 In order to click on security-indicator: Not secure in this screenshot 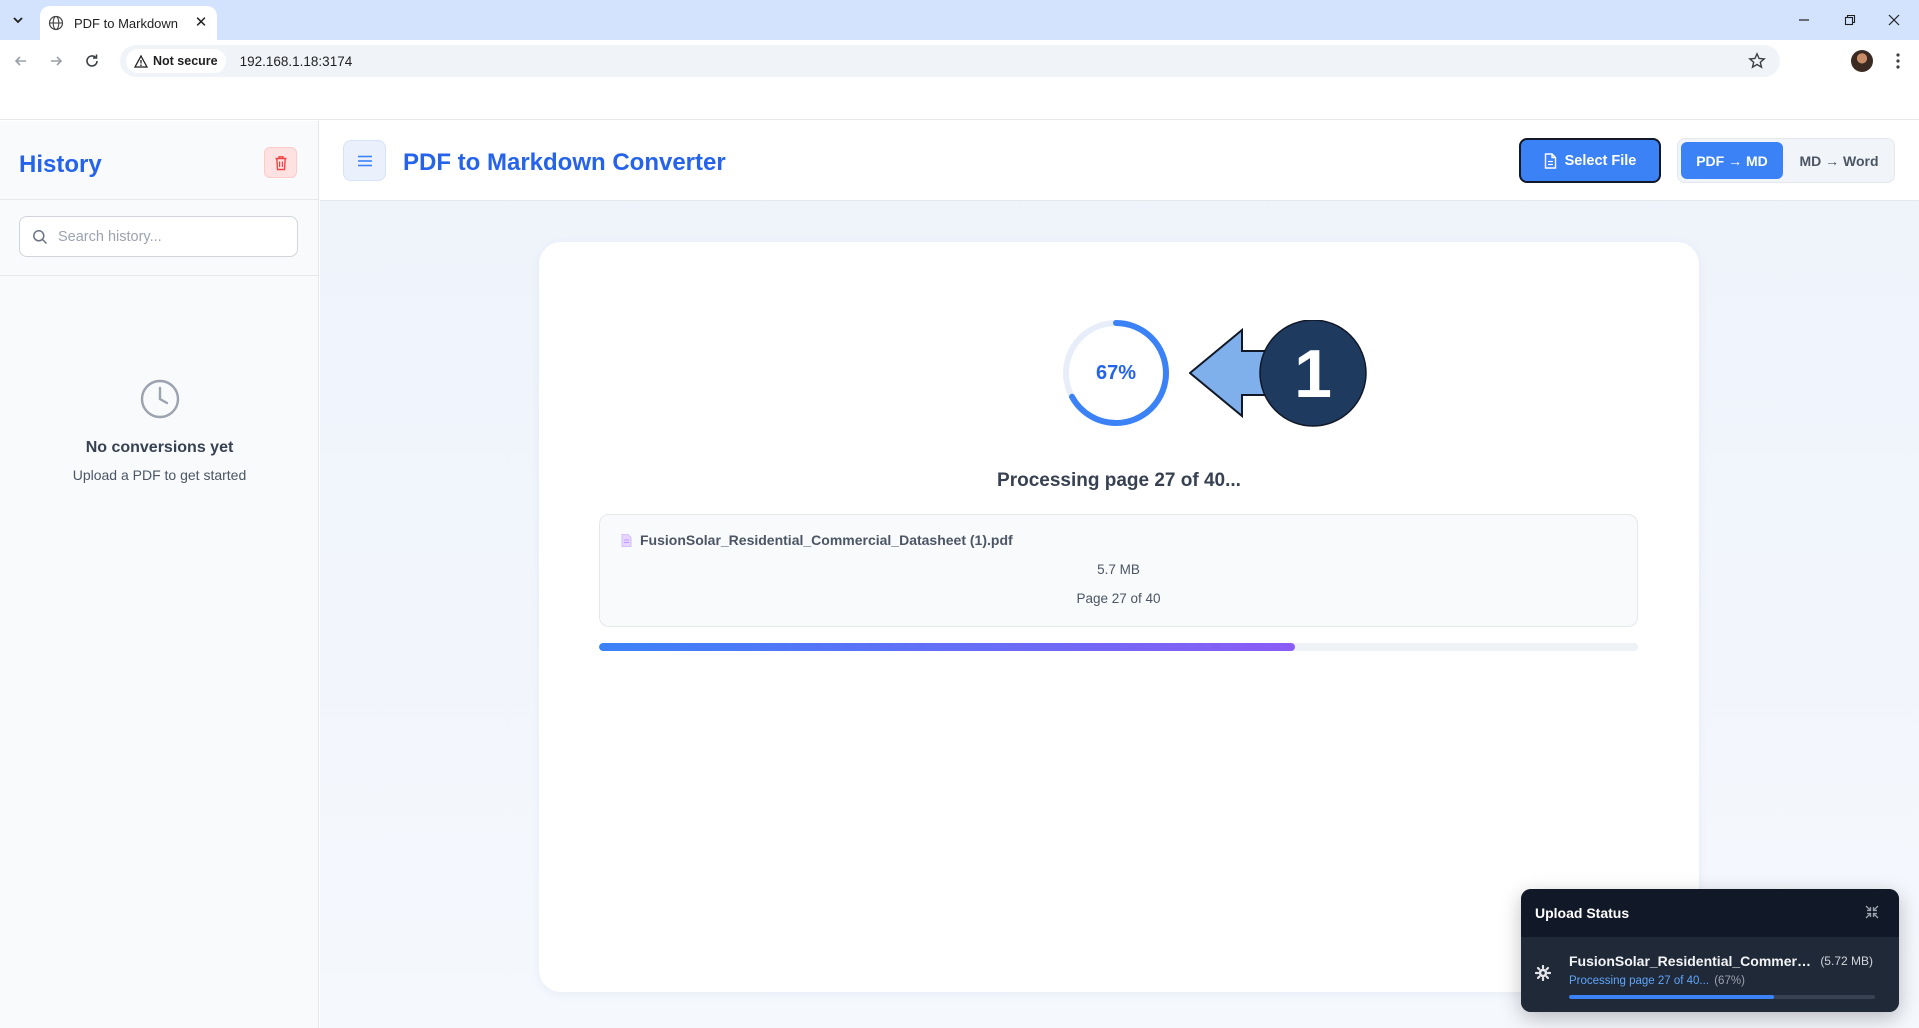, I will do `click(176, 61)`.